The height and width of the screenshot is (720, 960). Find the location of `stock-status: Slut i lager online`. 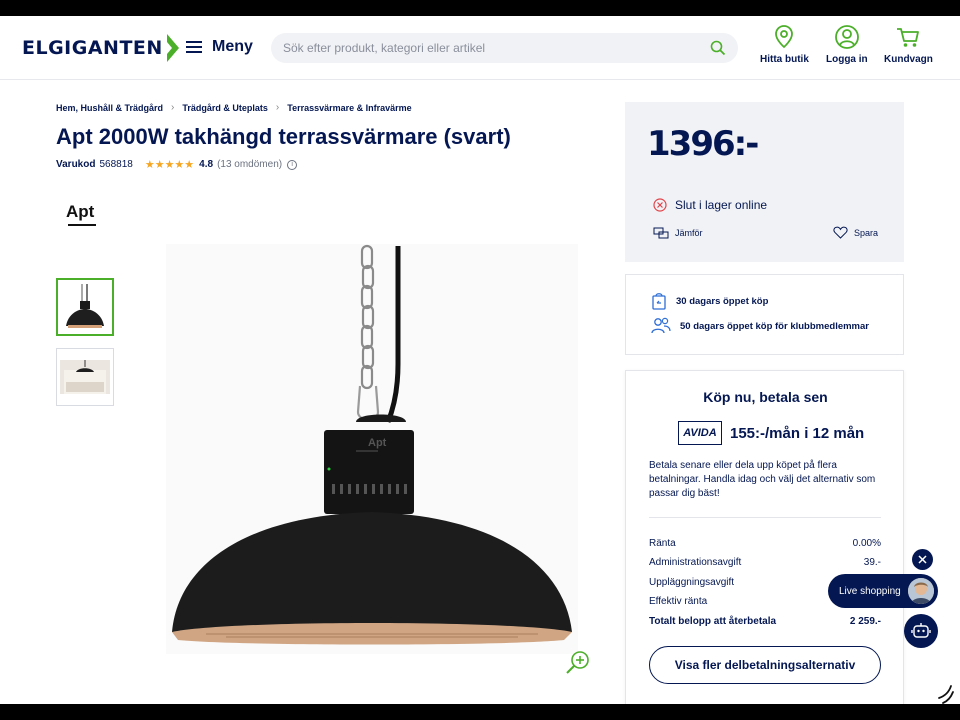

stock-status: Slut i lager online is located at coordinates (710, 205).